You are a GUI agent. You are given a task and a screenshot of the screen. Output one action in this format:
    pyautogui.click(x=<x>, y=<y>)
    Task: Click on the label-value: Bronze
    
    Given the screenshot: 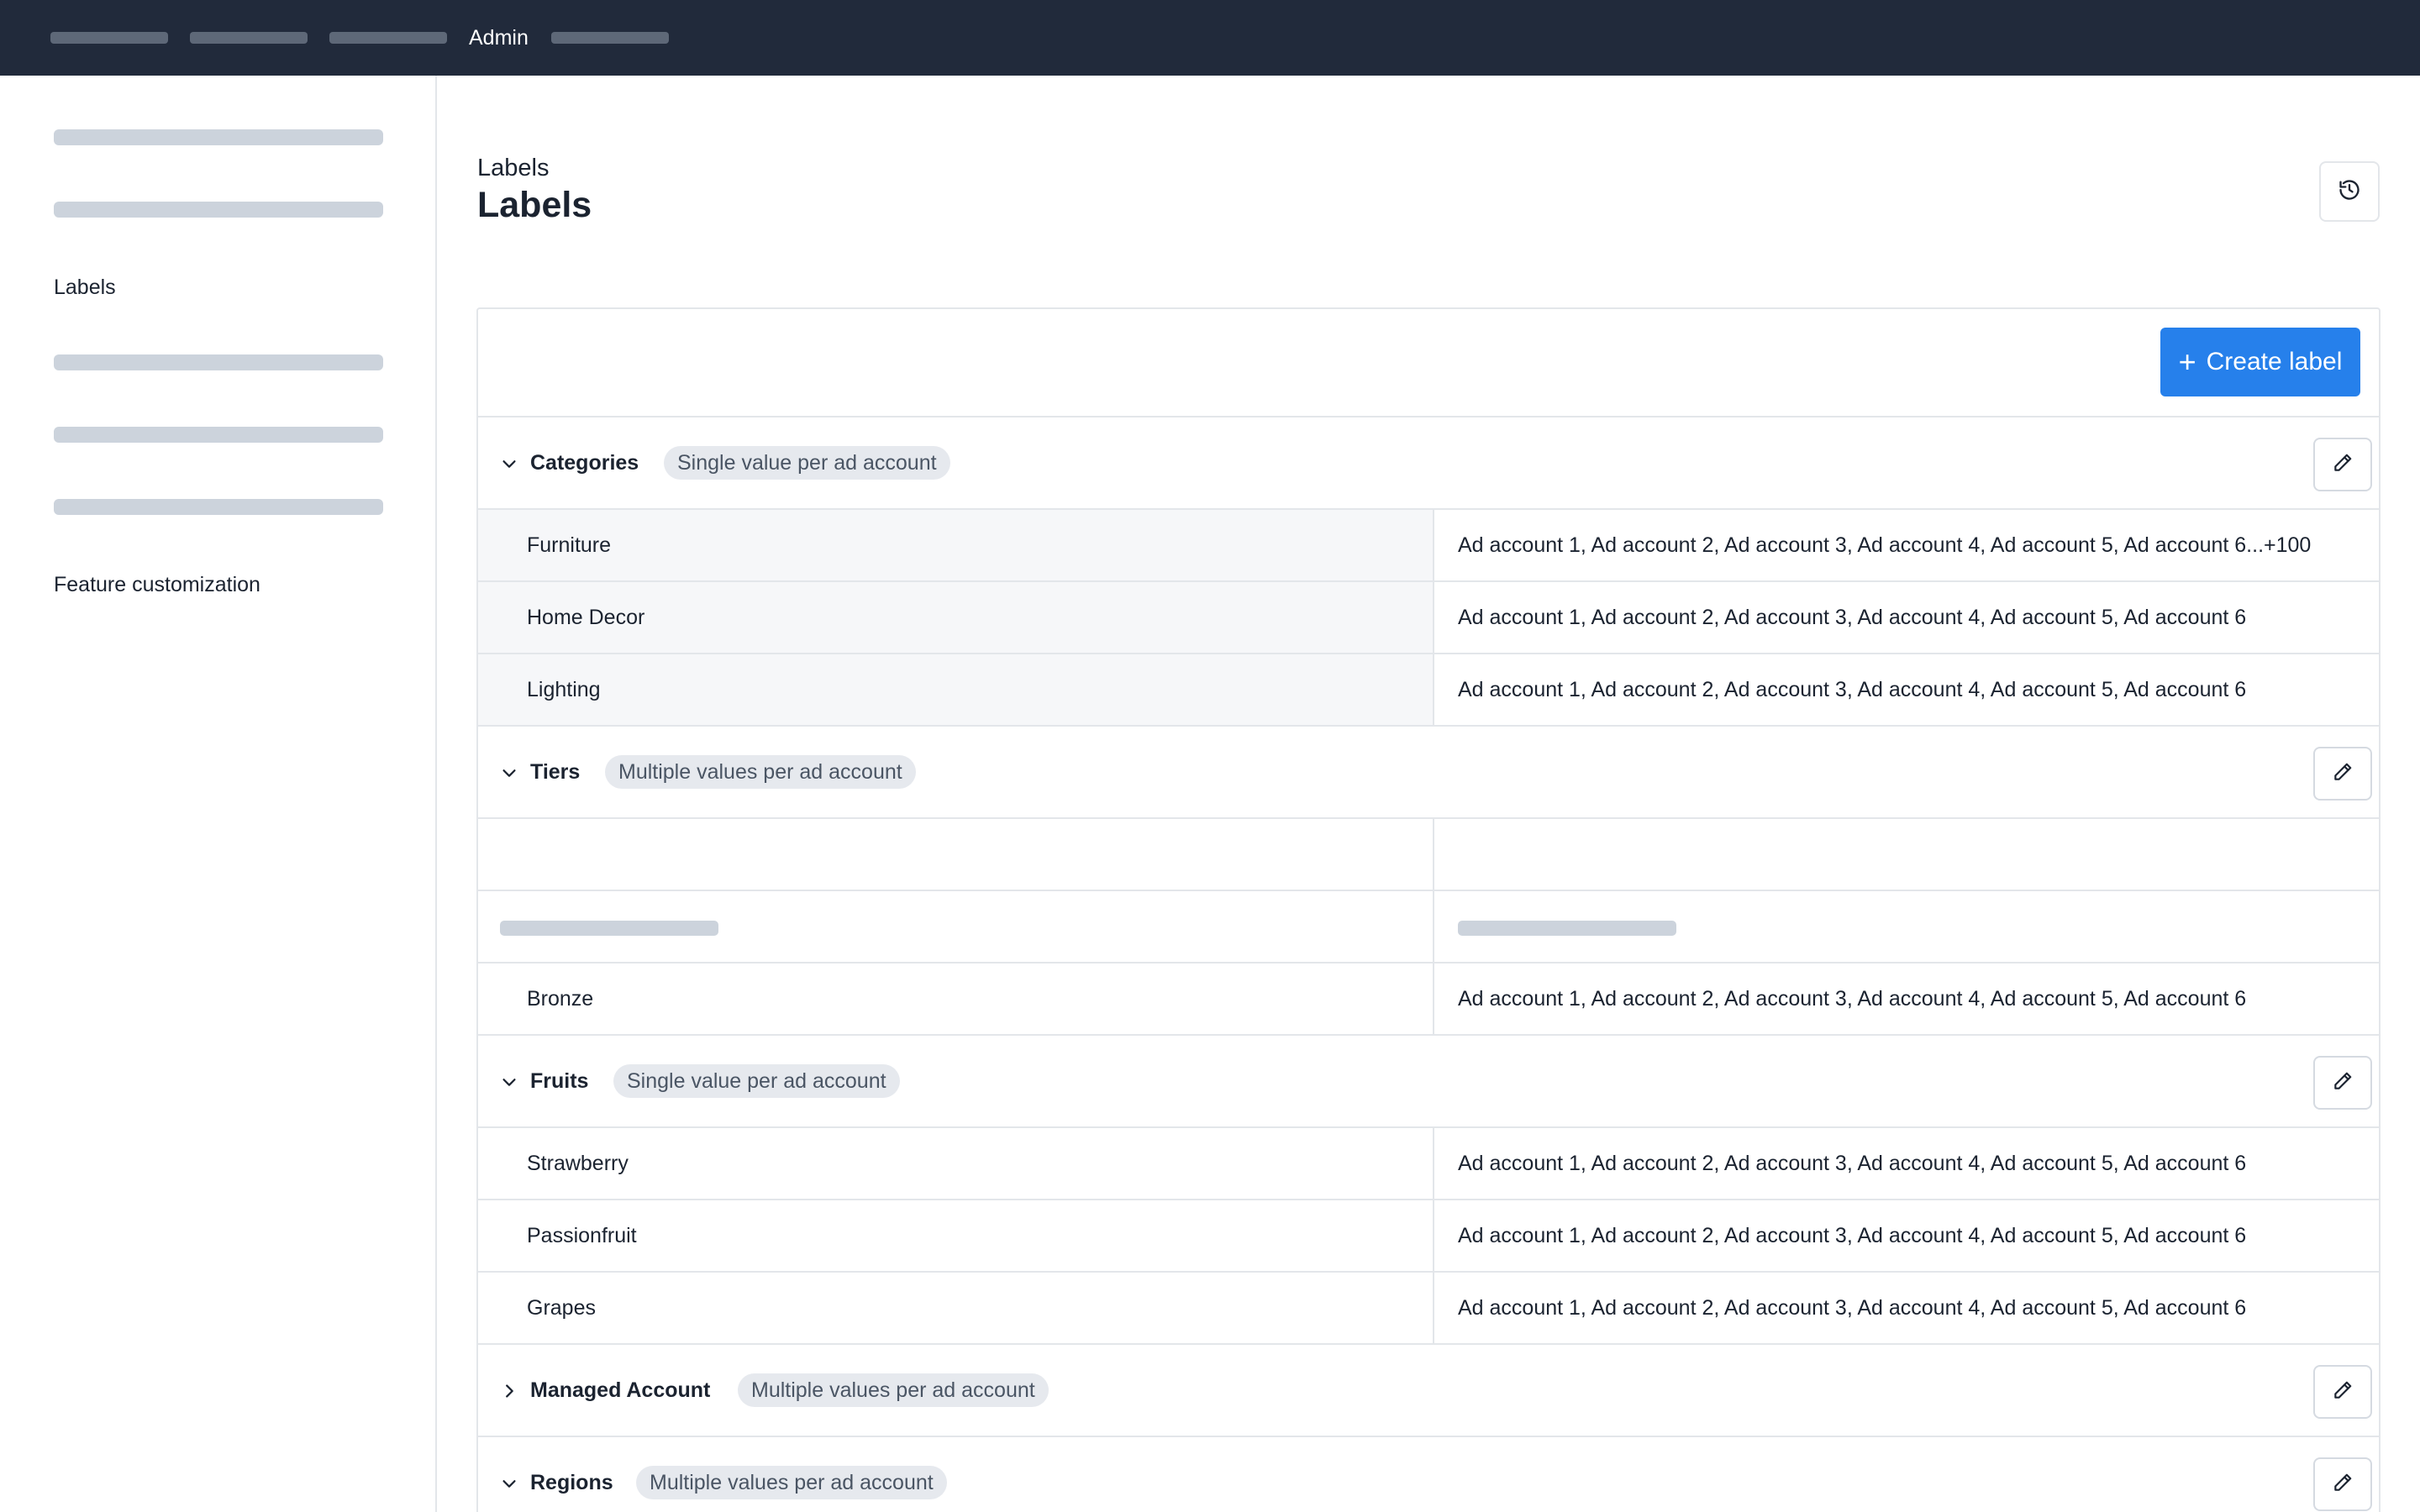 What is the action you would take?
    pyautogui.click(x=560, y=999)
    